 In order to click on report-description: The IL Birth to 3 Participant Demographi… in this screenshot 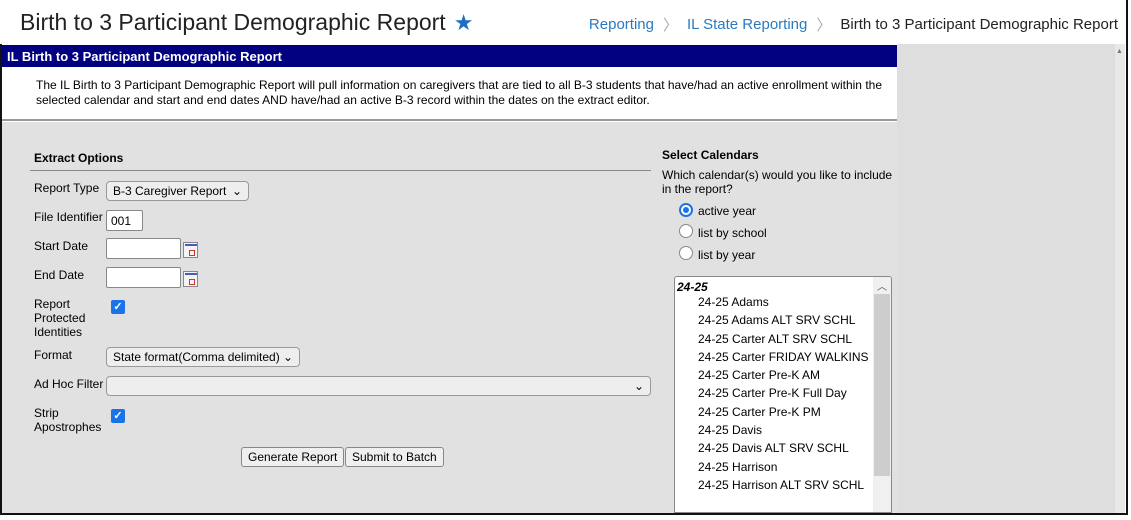, I will do `click(449, 94)`.